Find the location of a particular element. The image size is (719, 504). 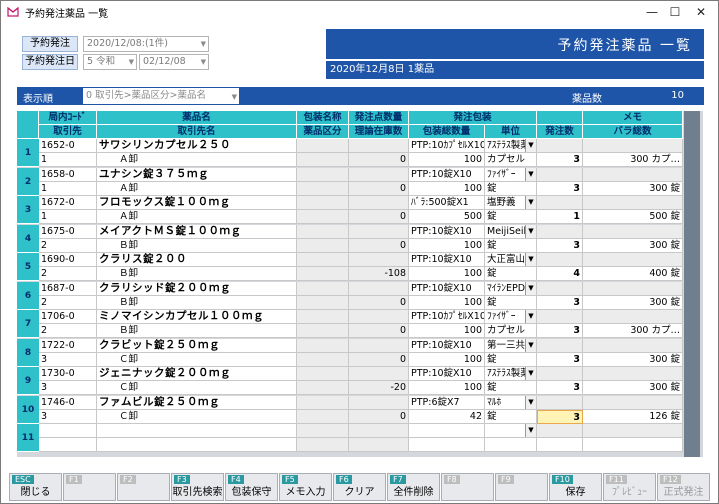

date-select: 02/12/08 ▼ is located at coordinates (174, 62).